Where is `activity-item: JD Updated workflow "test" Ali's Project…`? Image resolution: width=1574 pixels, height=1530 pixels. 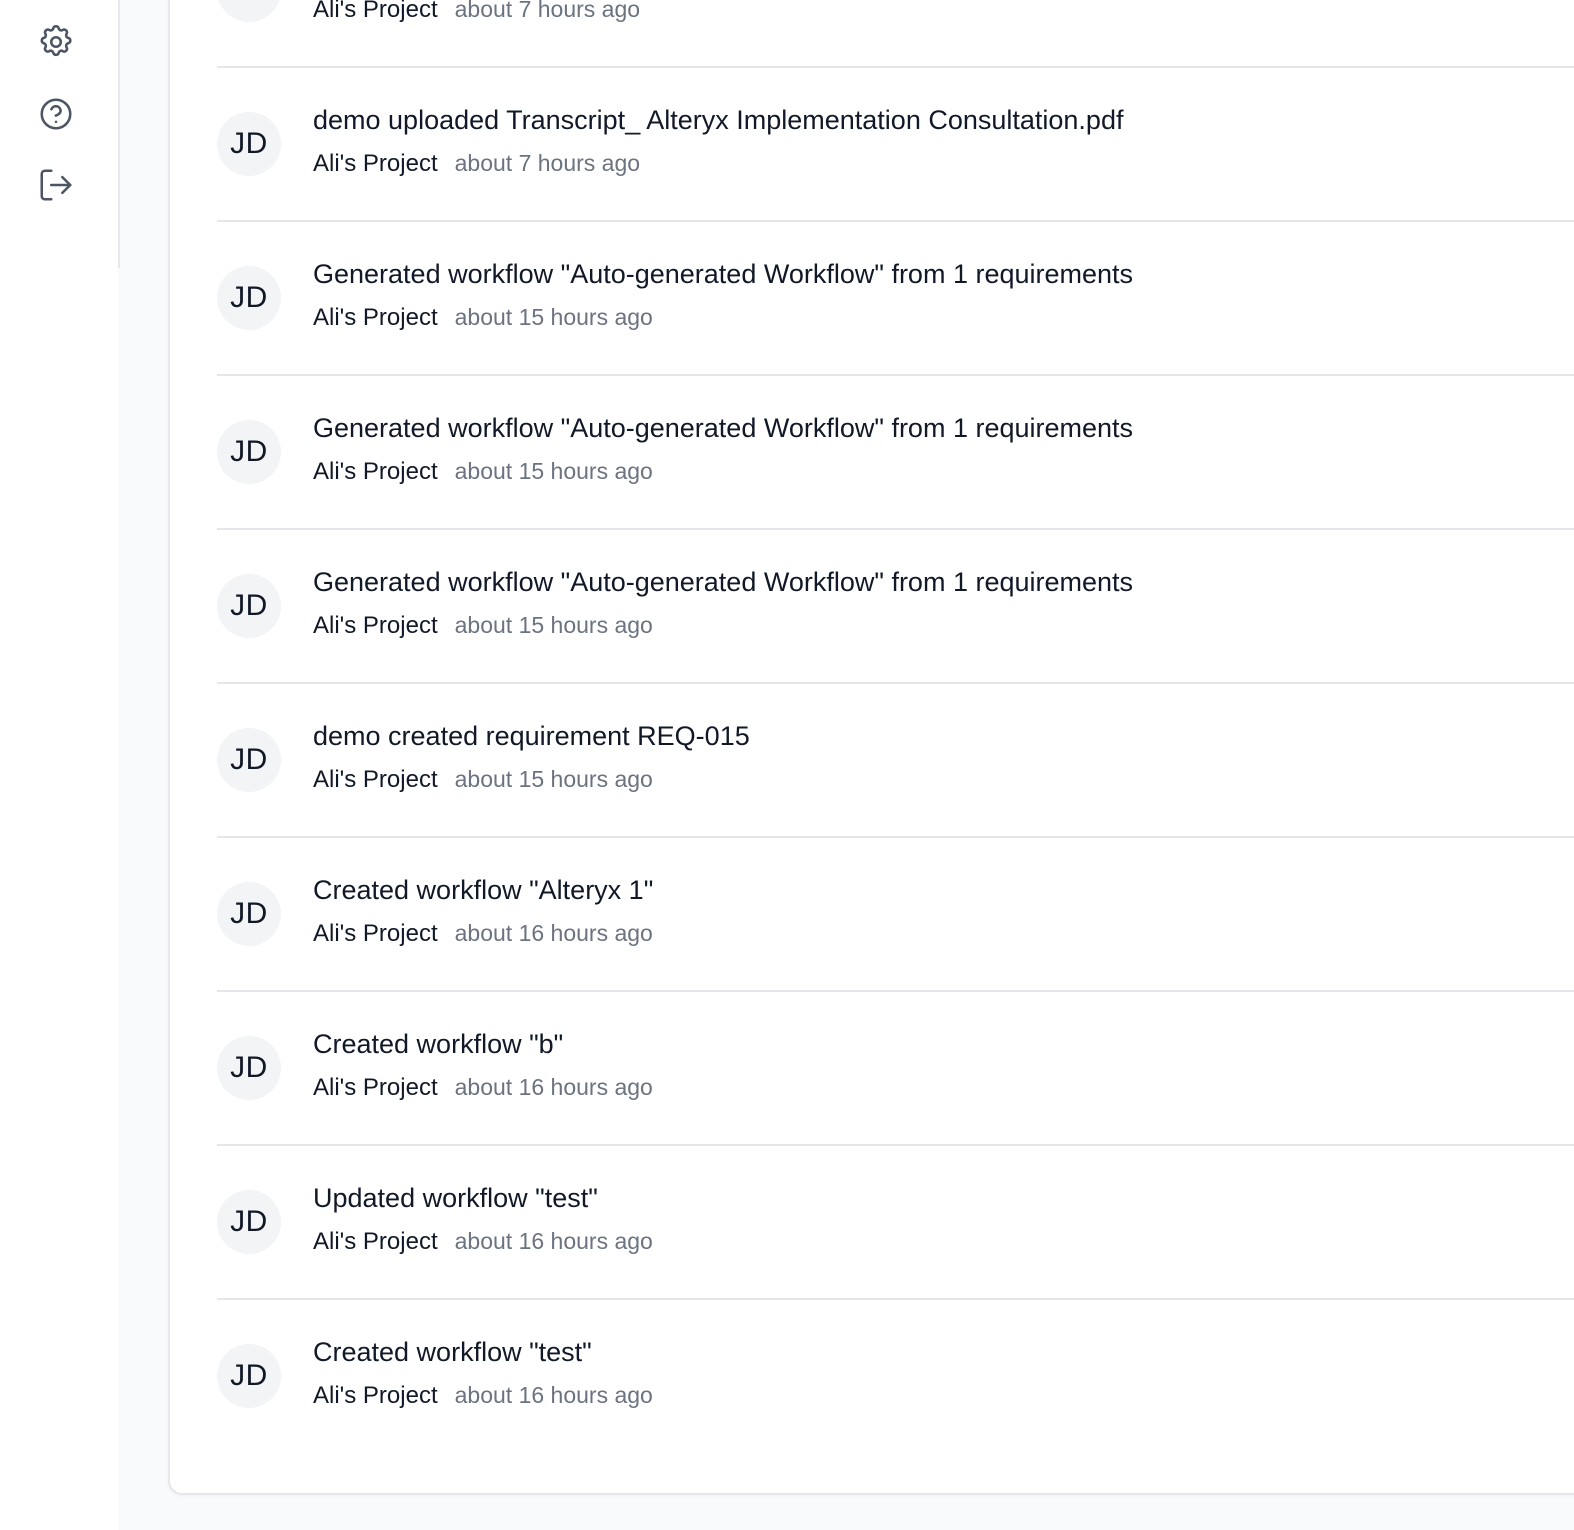 activity-item: JD Updated workflow "test" Ali's Project… is located at coordinates (895, 1223).